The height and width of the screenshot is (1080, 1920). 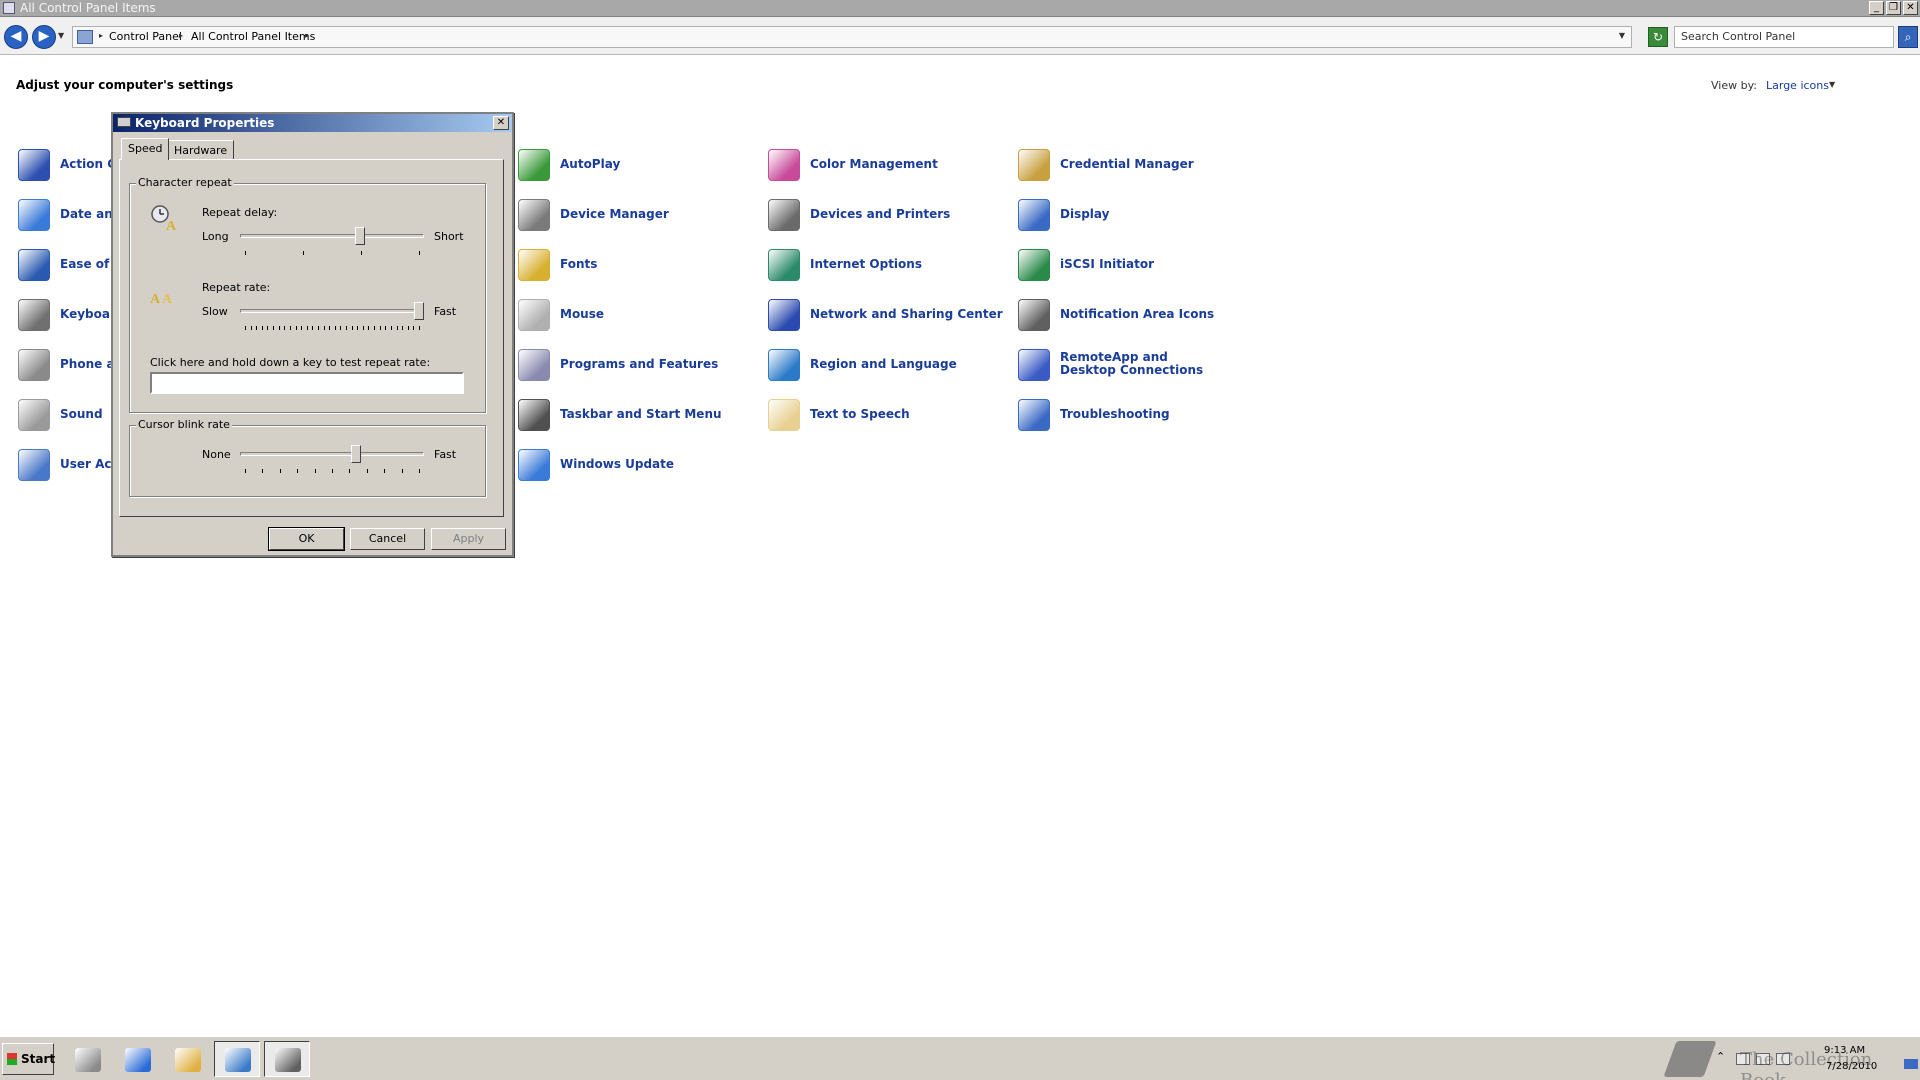 What do you see at coordinates (1034, 415) in the screenshot?
I see `troubleshoot-icon` at bounding box center [1034, 415].